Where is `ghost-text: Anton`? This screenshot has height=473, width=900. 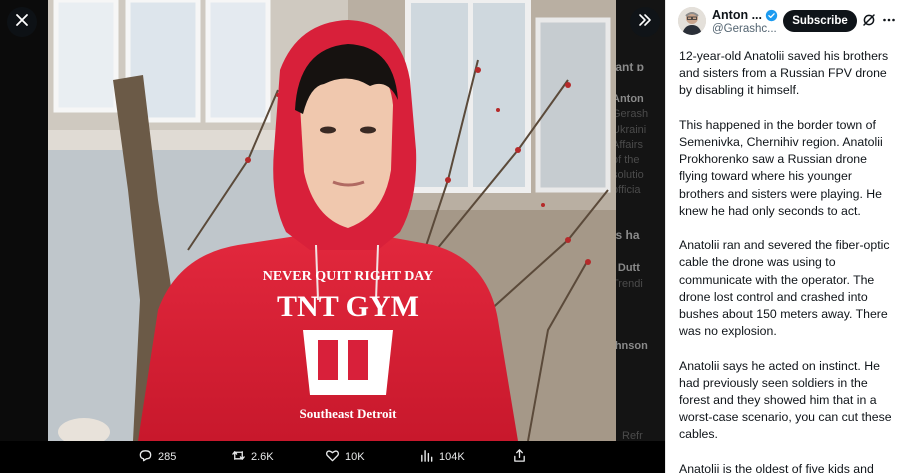
ghost-text: Anton is located at coordinates (628, 98).